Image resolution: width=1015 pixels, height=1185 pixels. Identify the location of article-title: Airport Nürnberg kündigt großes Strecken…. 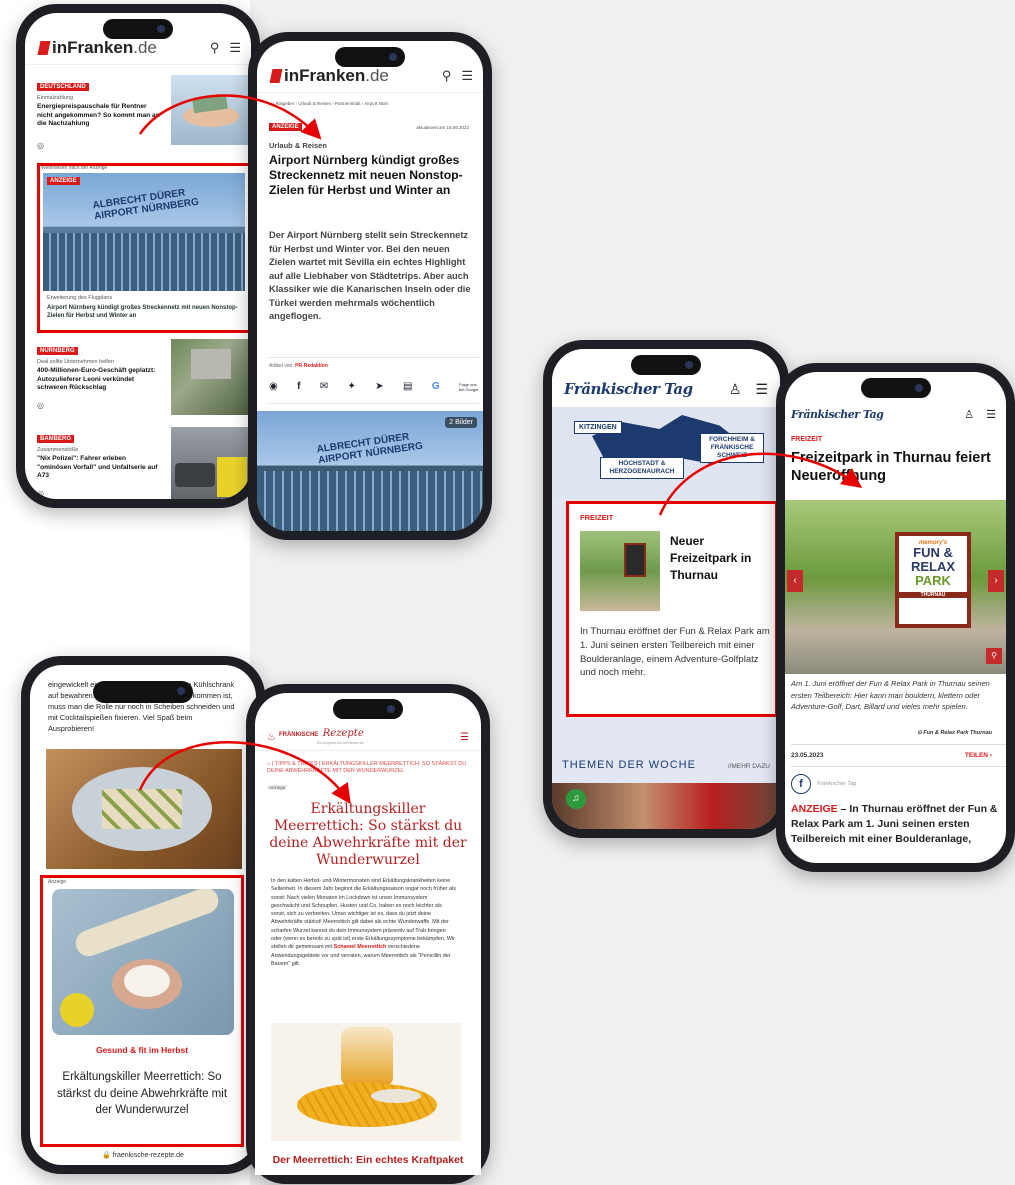
(366, 175).